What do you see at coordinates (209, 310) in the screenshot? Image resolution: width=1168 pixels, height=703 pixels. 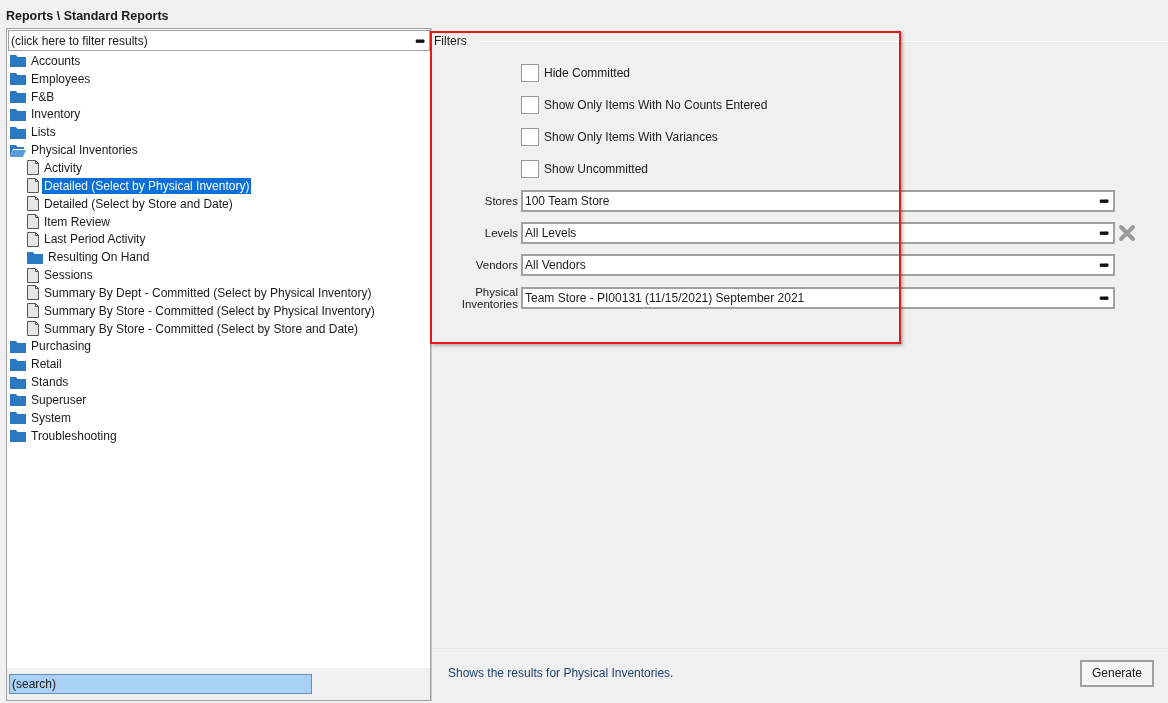 I see `tree-item-label: Summary By Store - Committed (Select by Physical Inventory)` at bounding box center [209, 310].